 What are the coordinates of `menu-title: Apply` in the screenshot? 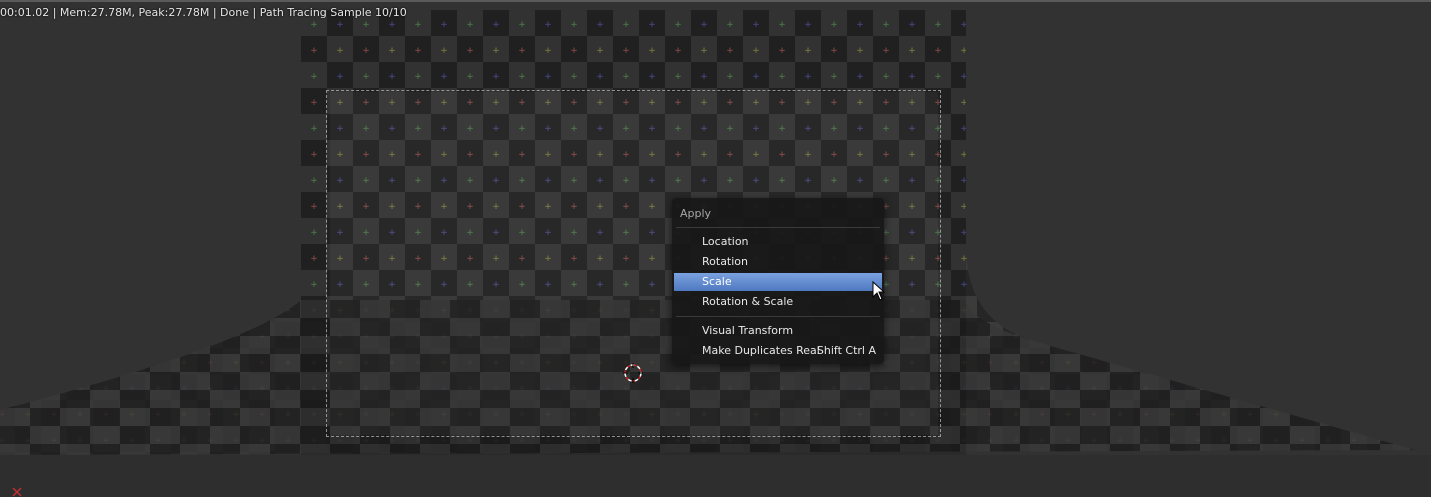 It's located at (696, 213).